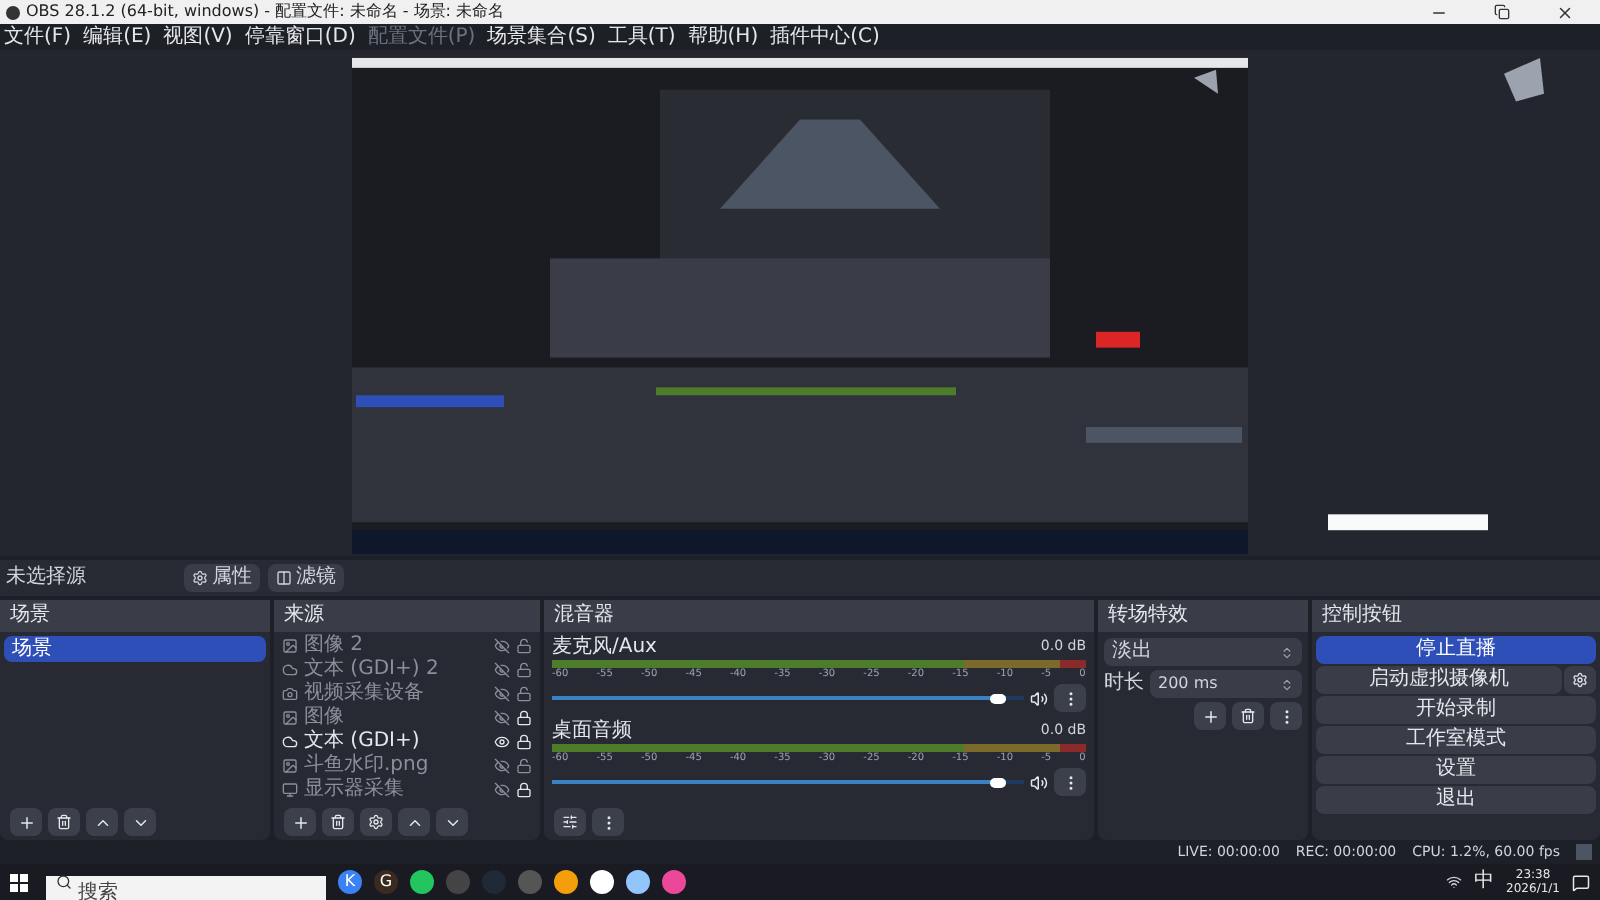 The image size is (1600, 900). I want to click on control-button: 开始录制, so click(1456, 710).